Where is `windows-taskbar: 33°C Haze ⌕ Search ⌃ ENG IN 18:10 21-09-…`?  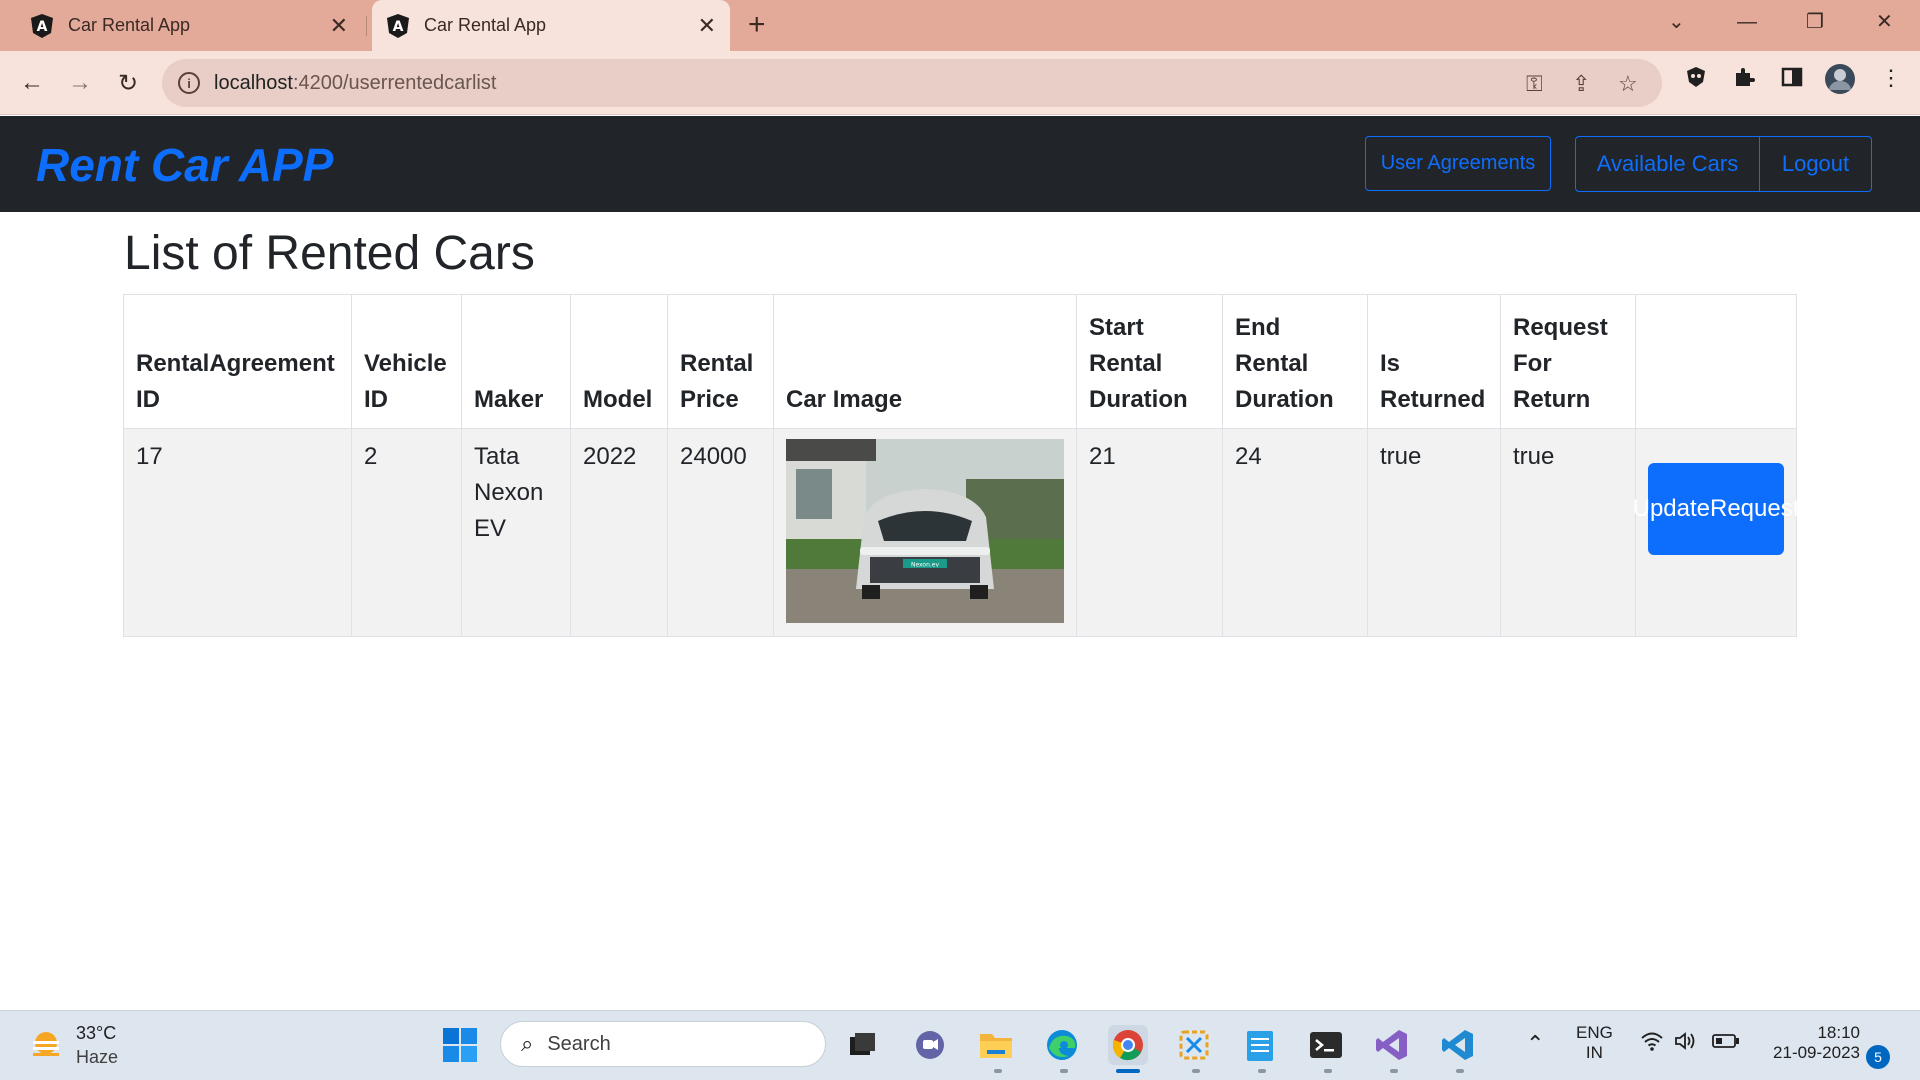
windows-taskbar: 33°C Haze ⌕ Search ⌃ ENG IN 18:10 21-09-… is located at coordinates (960, 1045).